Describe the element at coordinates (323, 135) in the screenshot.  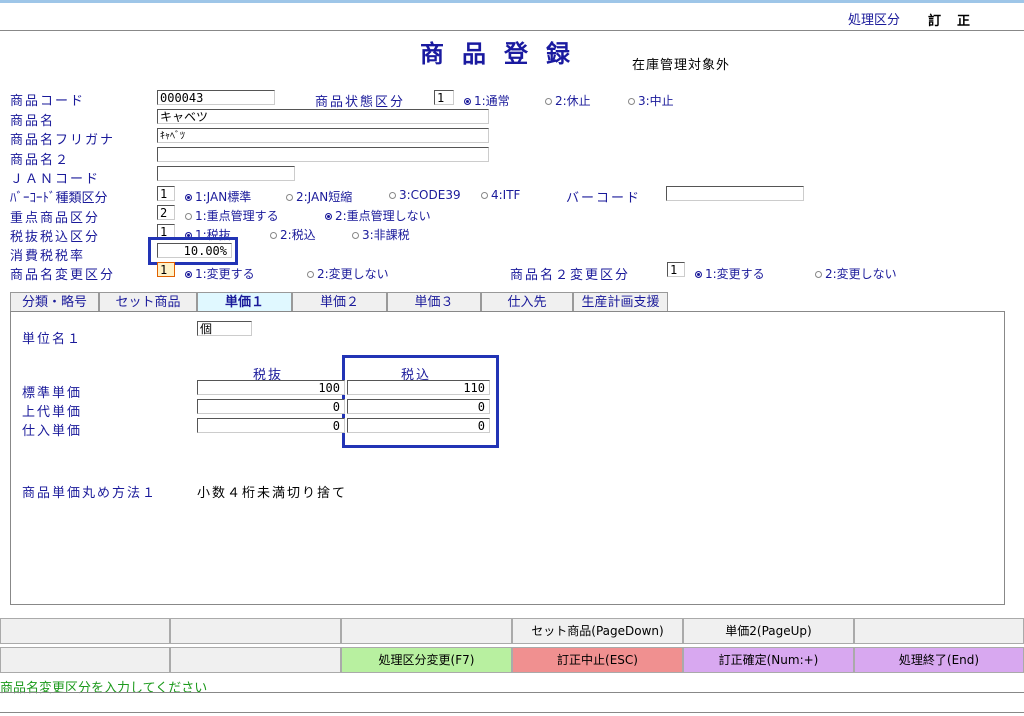
I see `product-kana-input: ｷｬﾍﾞﾂ` at that location.